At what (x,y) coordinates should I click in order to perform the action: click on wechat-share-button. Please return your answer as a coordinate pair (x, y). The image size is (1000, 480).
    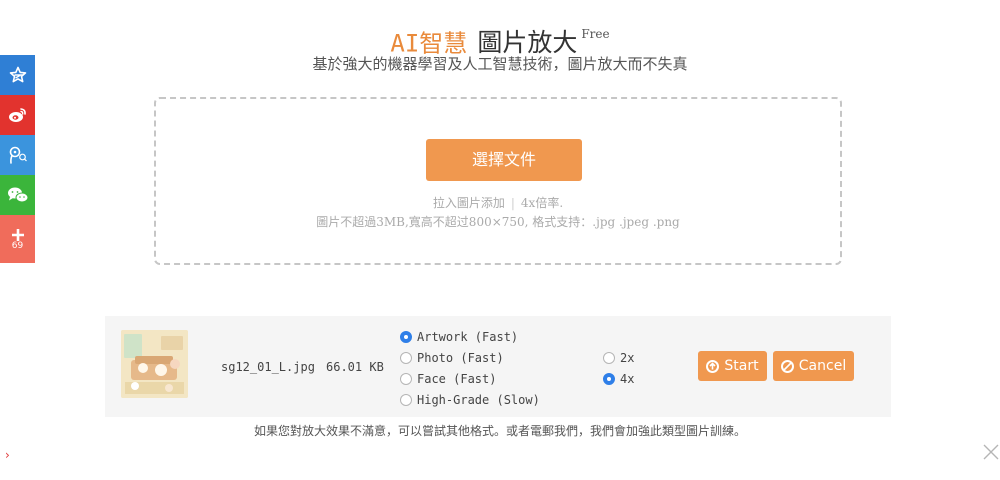
    Looking at the image, I should click on (17, 195).